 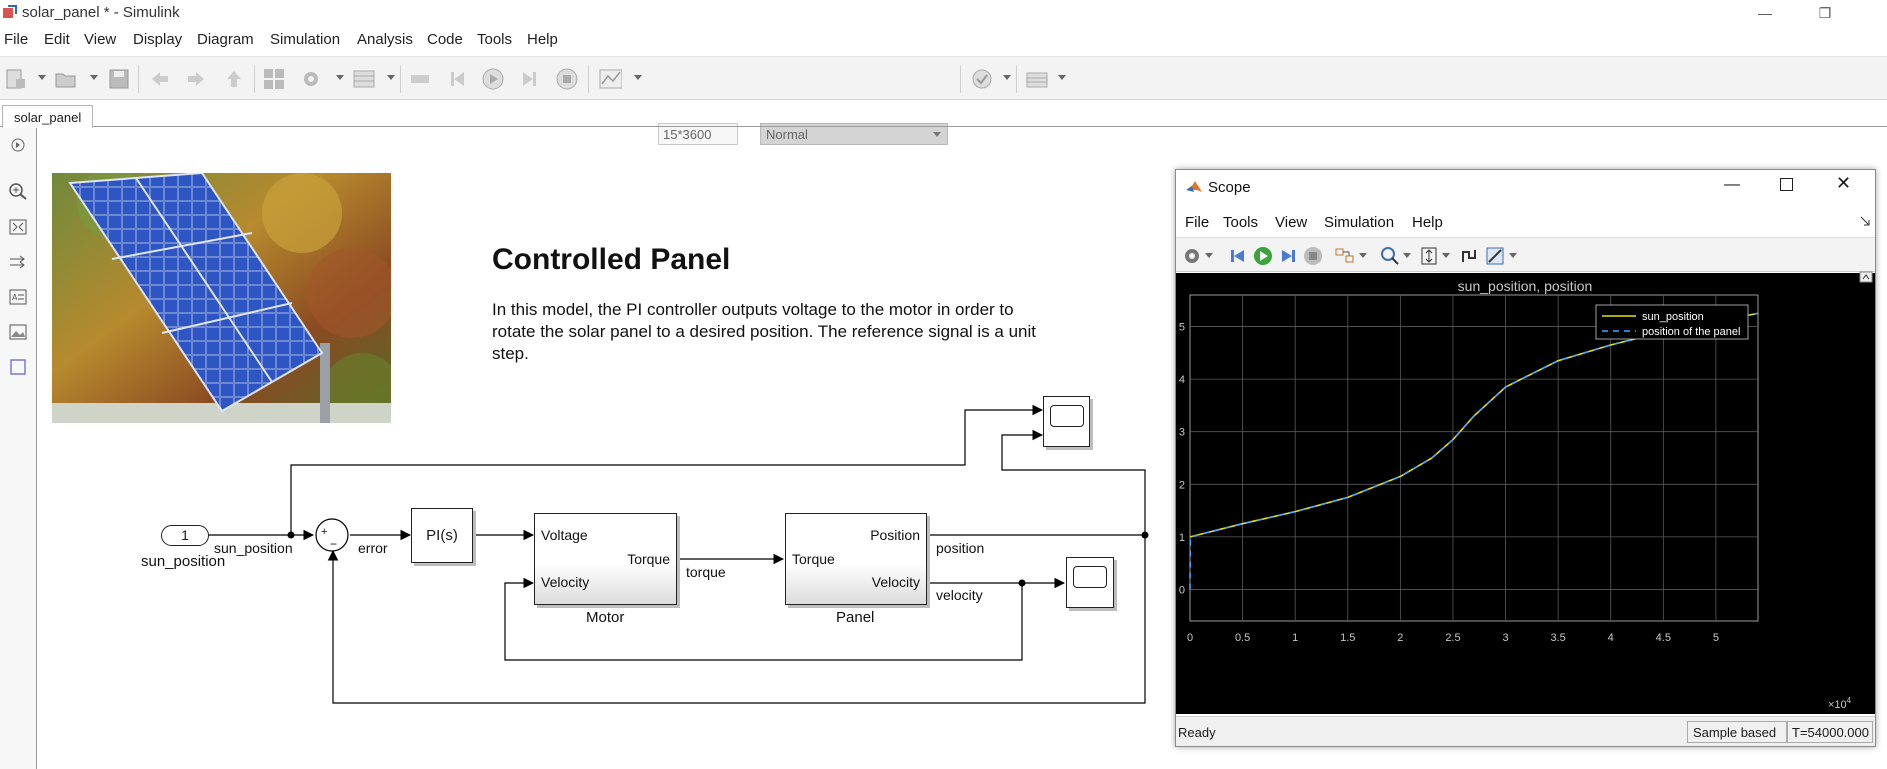 I want to click on pi-controller-label: PI(s), so click(x=442, y=535).